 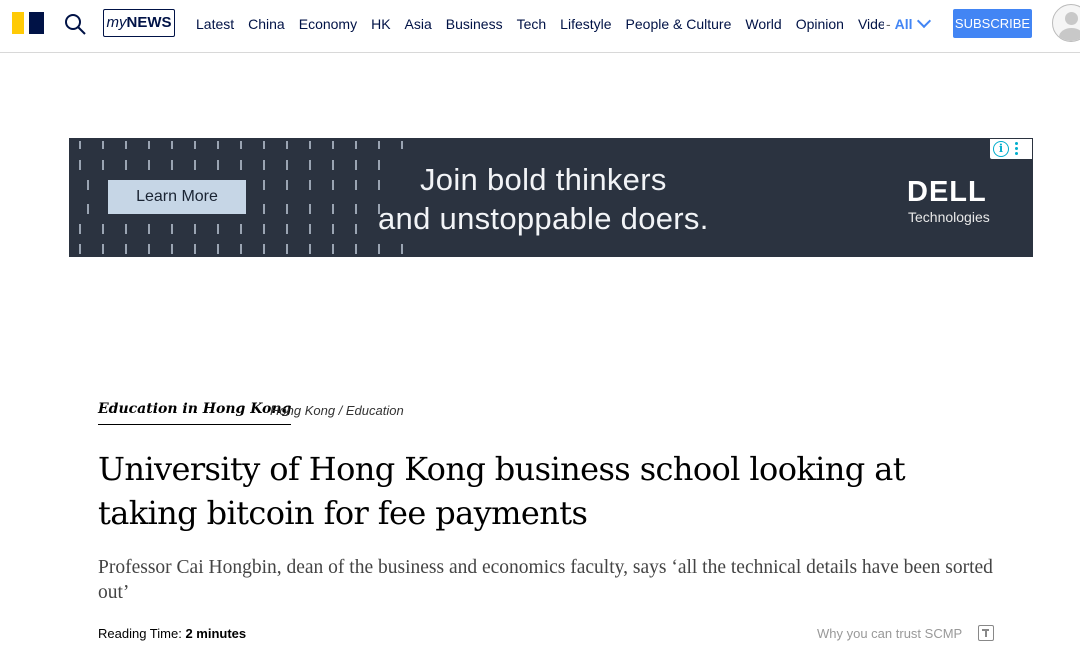 I want to click on all-sections-menu: - All, so click(x=908, y=23).